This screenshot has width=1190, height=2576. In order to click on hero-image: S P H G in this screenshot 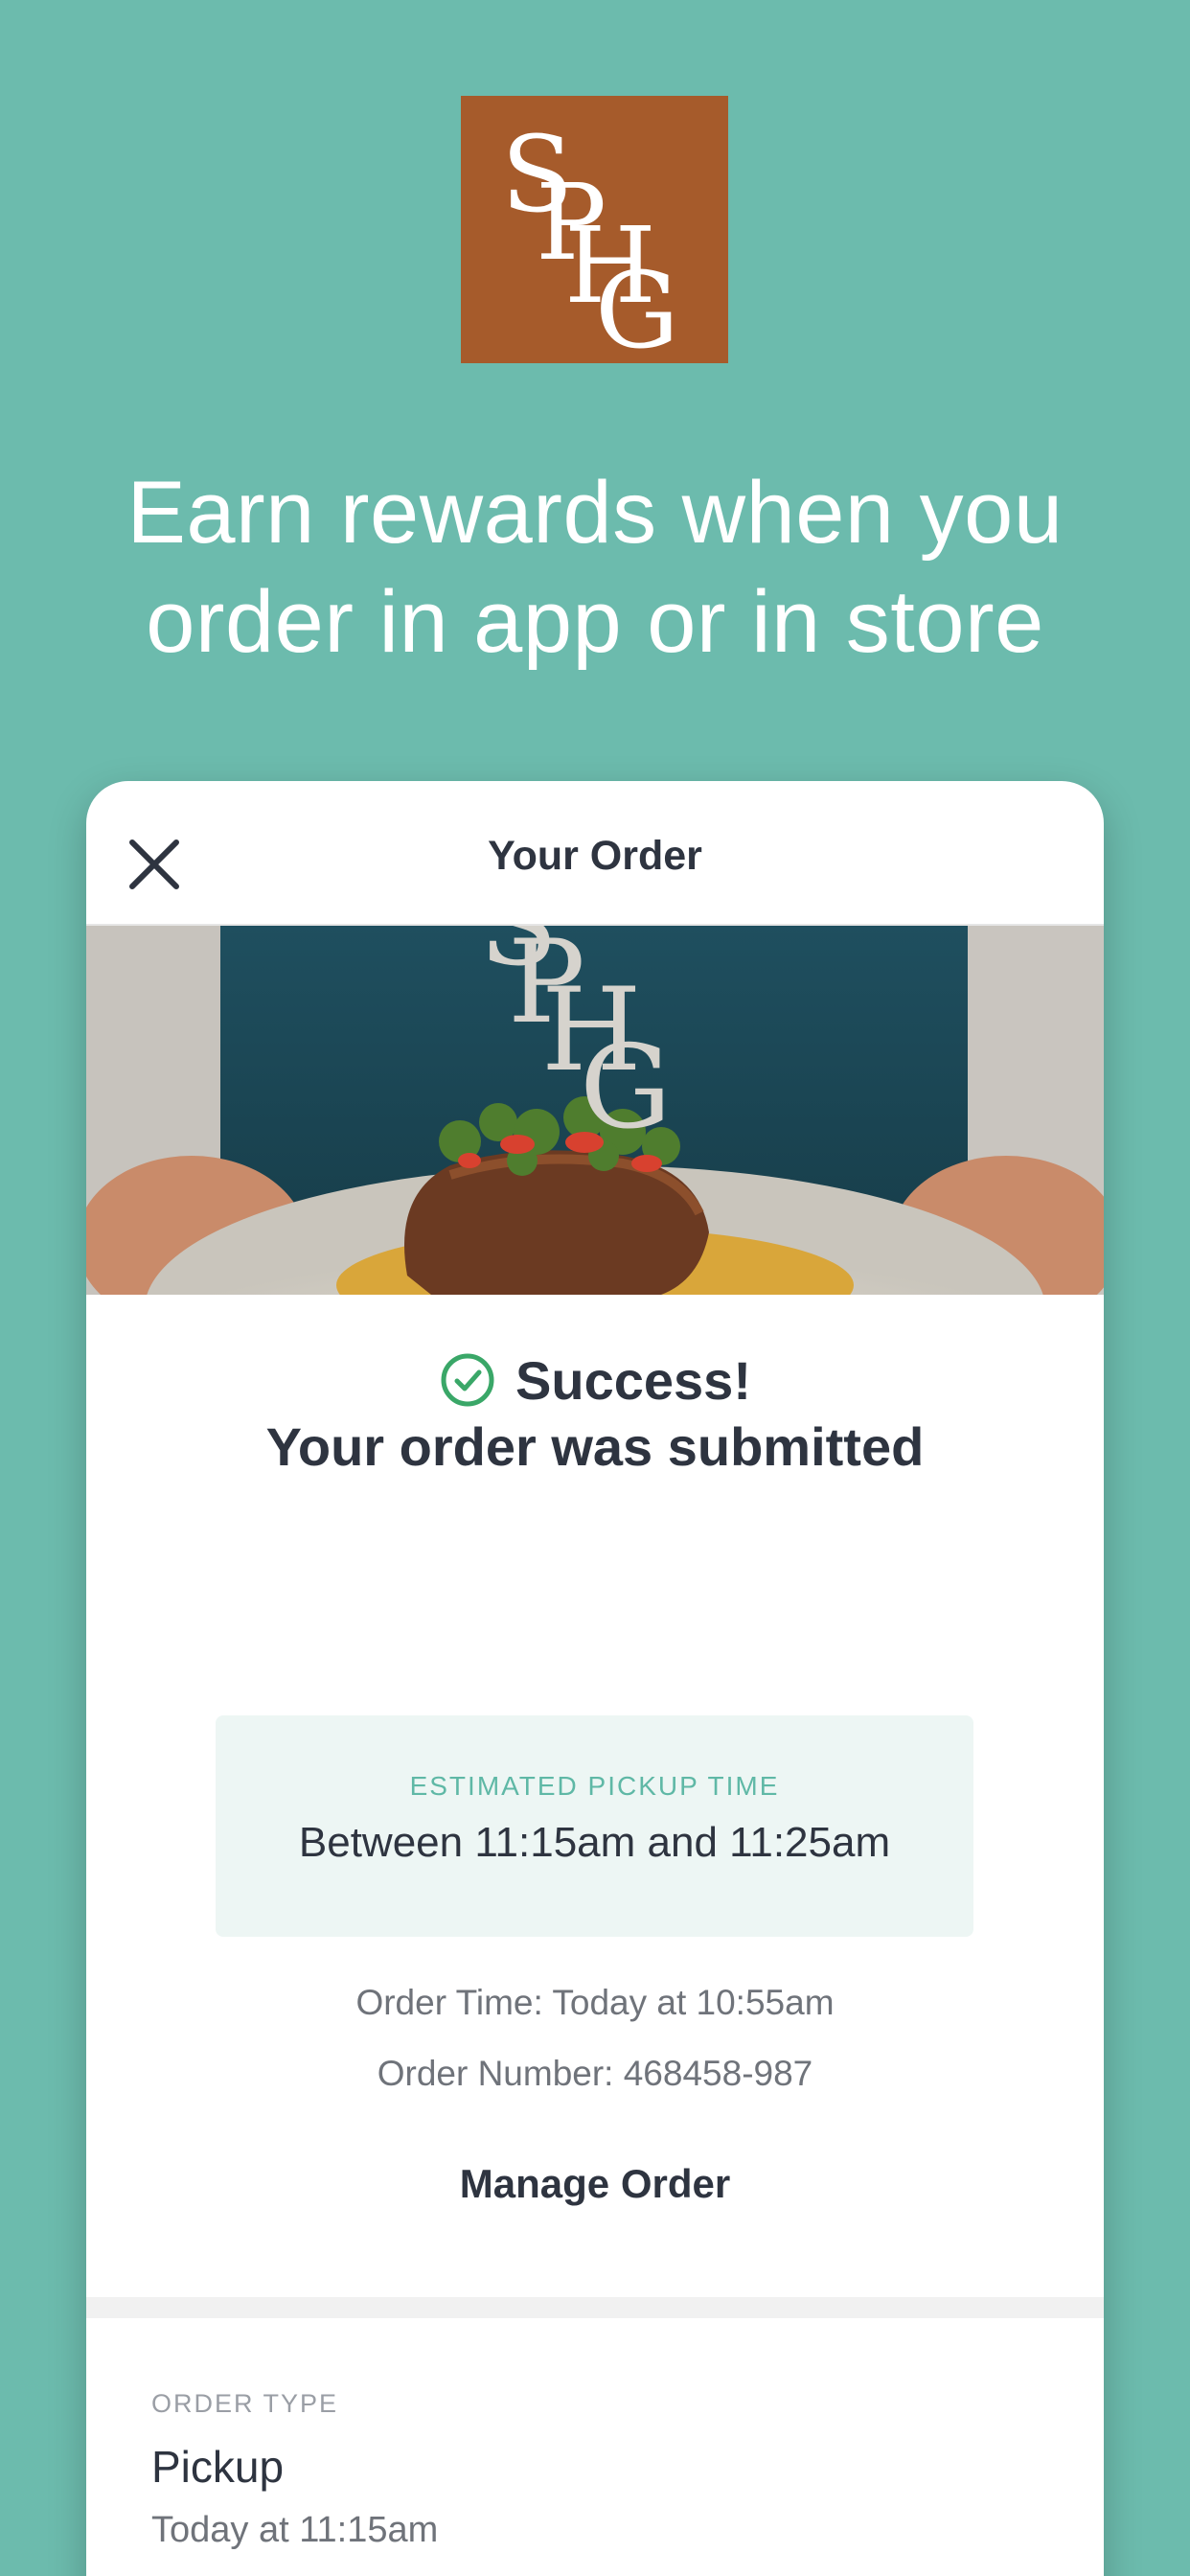, I will do `click(595, 1110)`.